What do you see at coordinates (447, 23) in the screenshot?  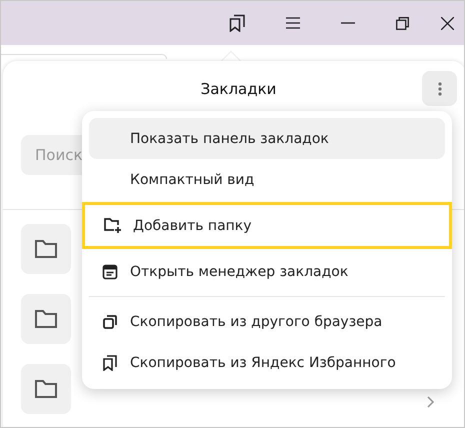 I see `close-icon` at bounding box center [447, 23].